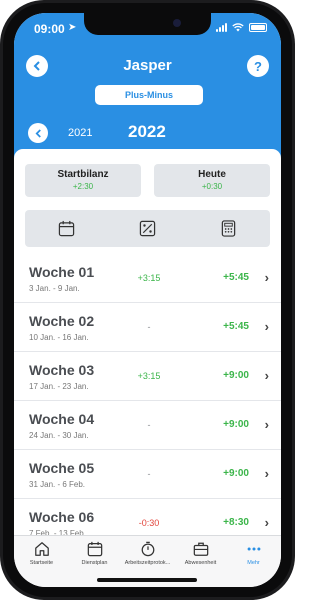  I want to click on calculator-icon, so click(228, 228).